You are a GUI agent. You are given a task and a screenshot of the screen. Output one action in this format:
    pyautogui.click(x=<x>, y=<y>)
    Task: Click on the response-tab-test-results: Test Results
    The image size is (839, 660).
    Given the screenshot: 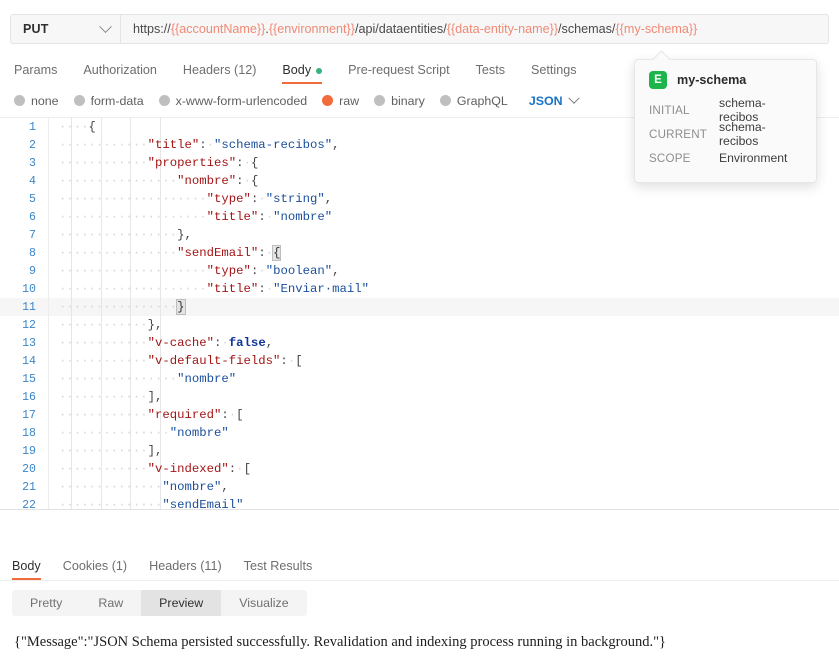 What is the action you would take?
    pyautogui.click(x=278, y=569)
    